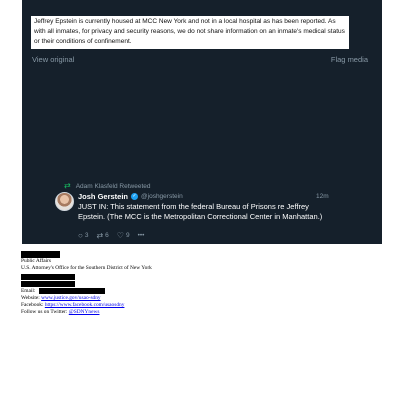 This screenshot has height=400, width=400. What do you see at coordinates (48, 277) in the screenshot?
I see `redaction-title` at bounding box center [48, 277].